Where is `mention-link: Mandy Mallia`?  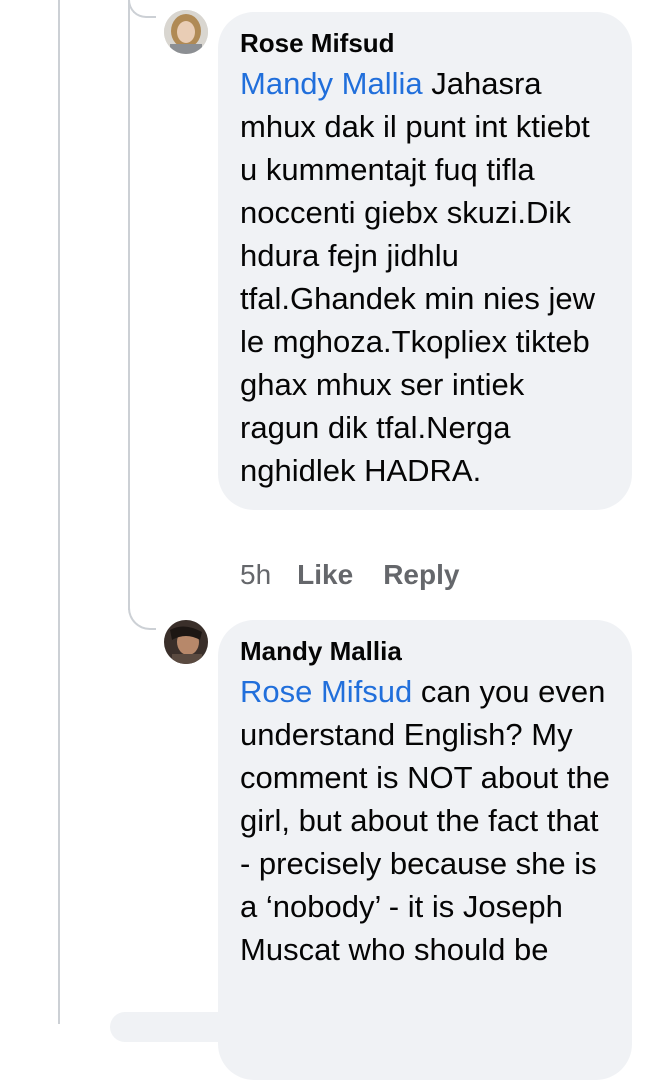 mention-link: Mandy Mallia is located at coordinates (331, 83).